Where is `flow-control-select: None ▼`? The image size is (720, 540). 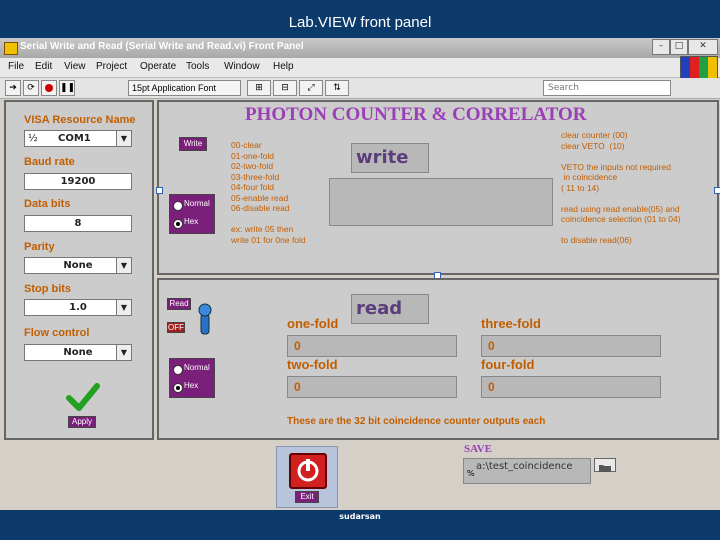
flow-control-select: None ▼ is located at coordinates (78, 352).